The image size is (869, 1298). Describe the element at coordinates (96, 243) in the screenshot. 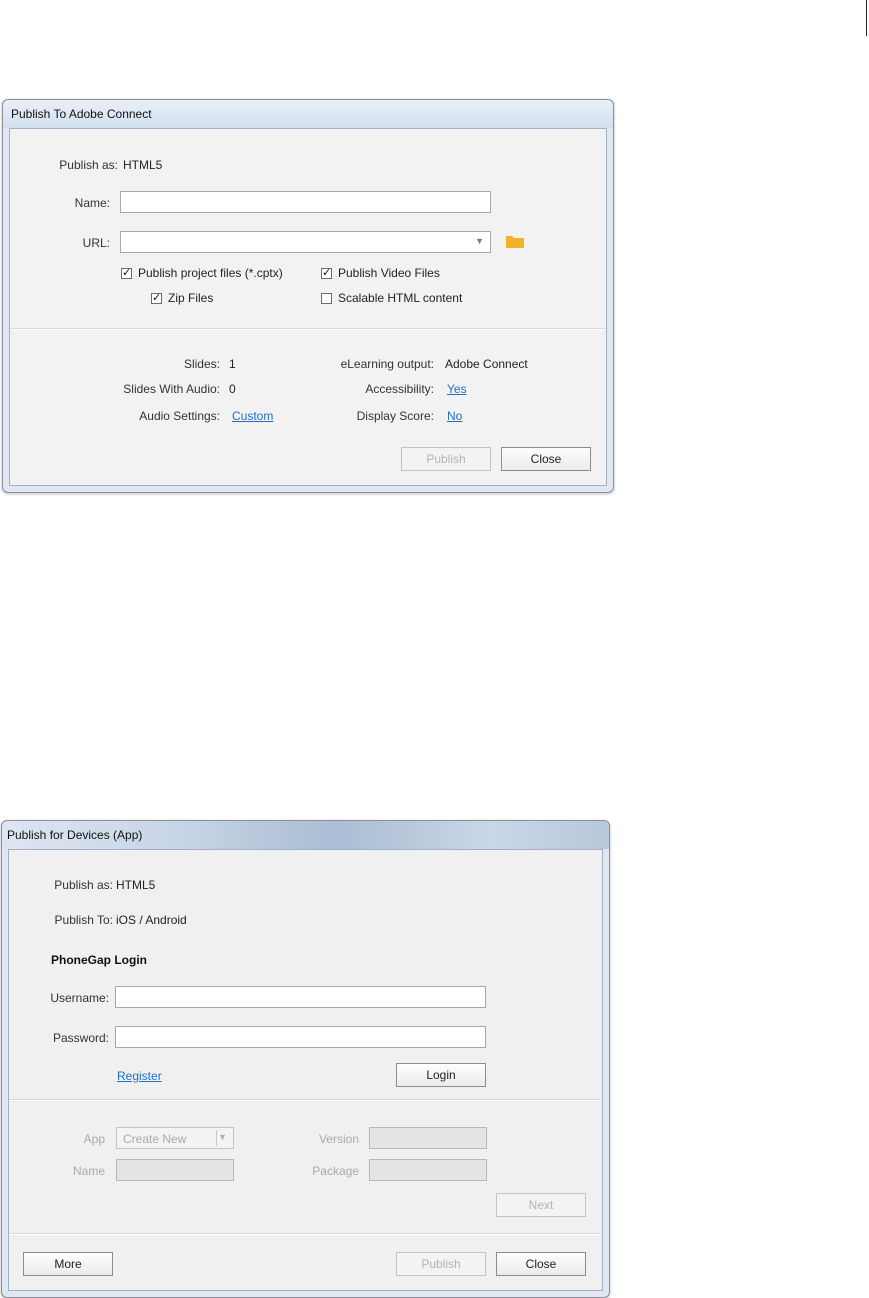

I see `url-label: URL:` at that location.